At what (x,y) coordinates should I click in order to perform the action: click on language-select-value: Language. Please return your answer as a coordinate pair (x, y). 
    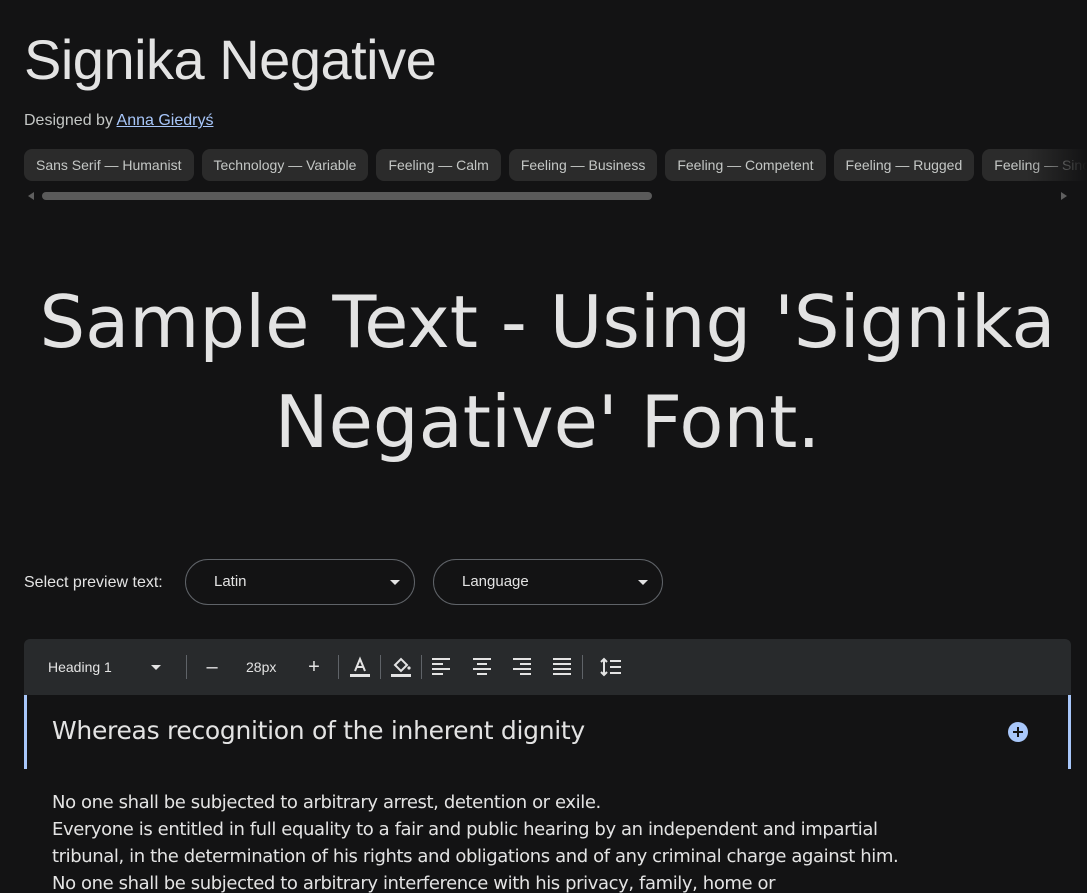
    Looking at the image, I should click on (495, 581).